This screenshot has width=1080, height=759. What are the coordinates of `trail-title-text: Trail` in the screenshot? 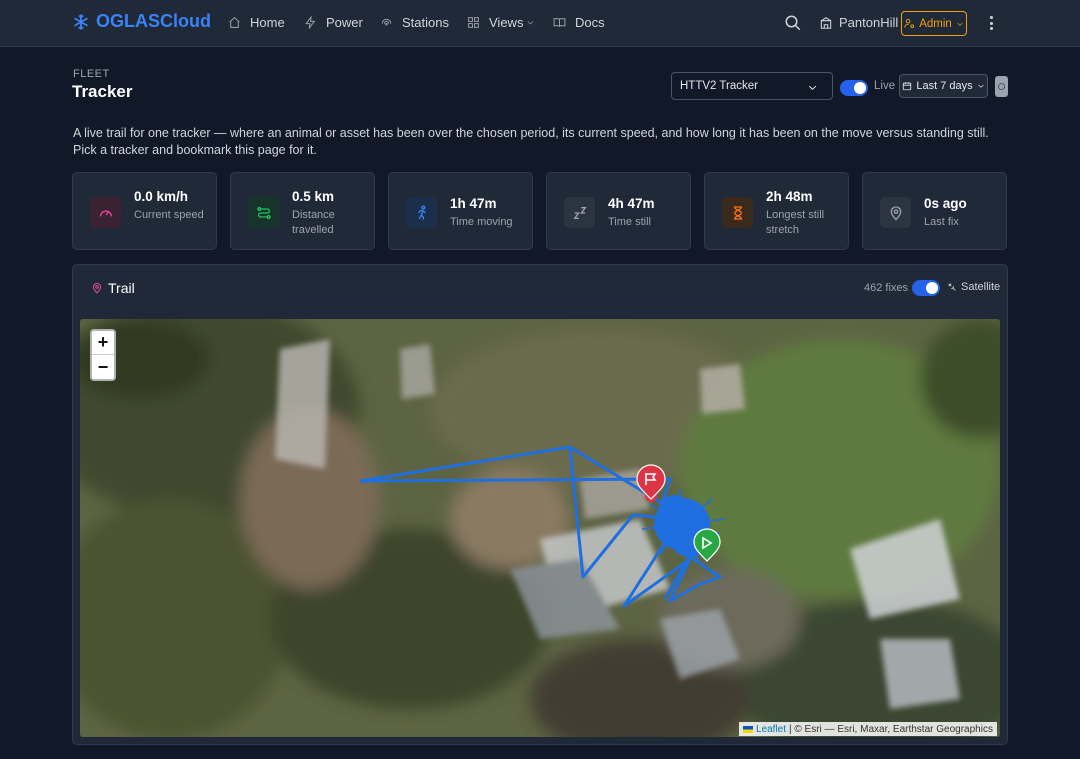 It's located at (121, 288).